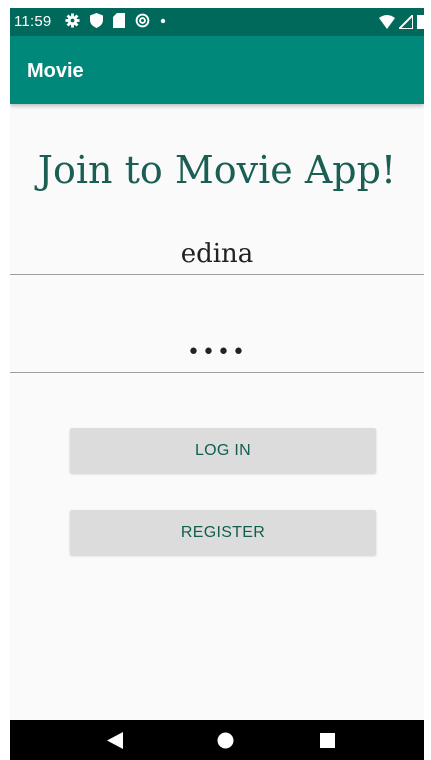  Describe the element at coordinates (217, 352) in the screenshot. I see `password-input` at that location.